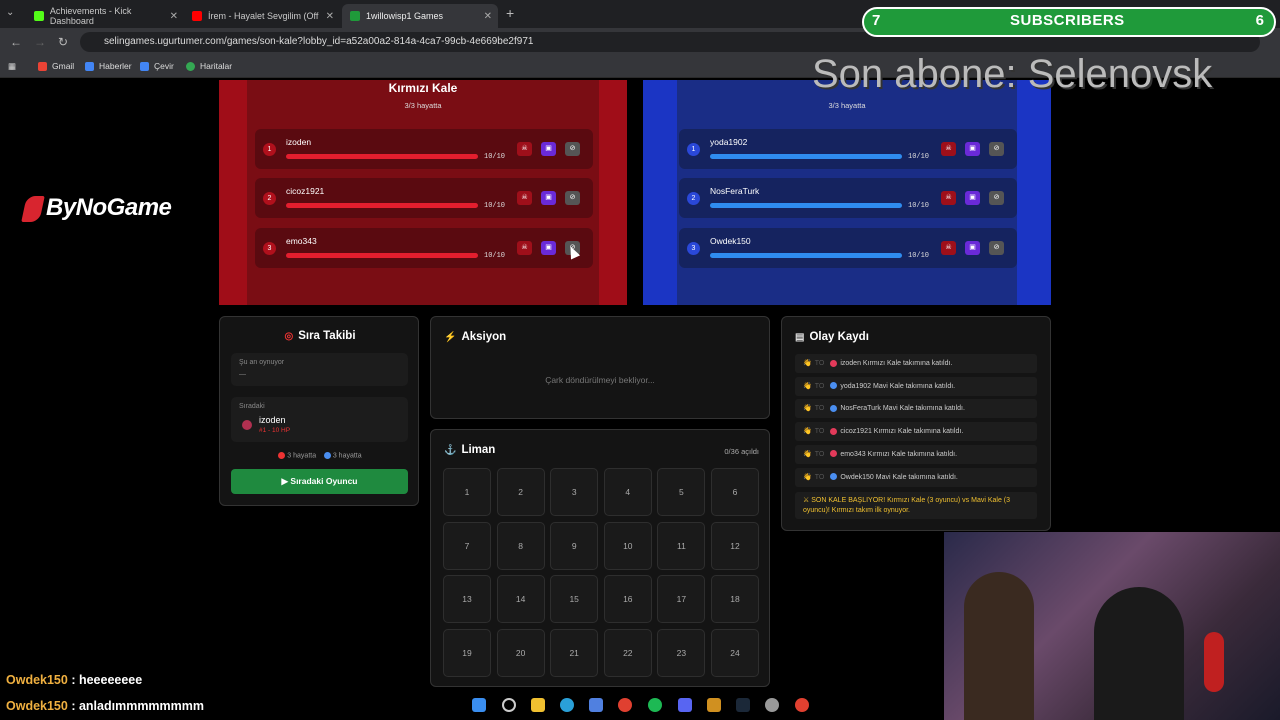 The width and height of the screenshot is (1280, 720). What do you see at coordinates (1139, 653) in the screenshot?
I see `streamer-right` at bounding box center [1139, 653].